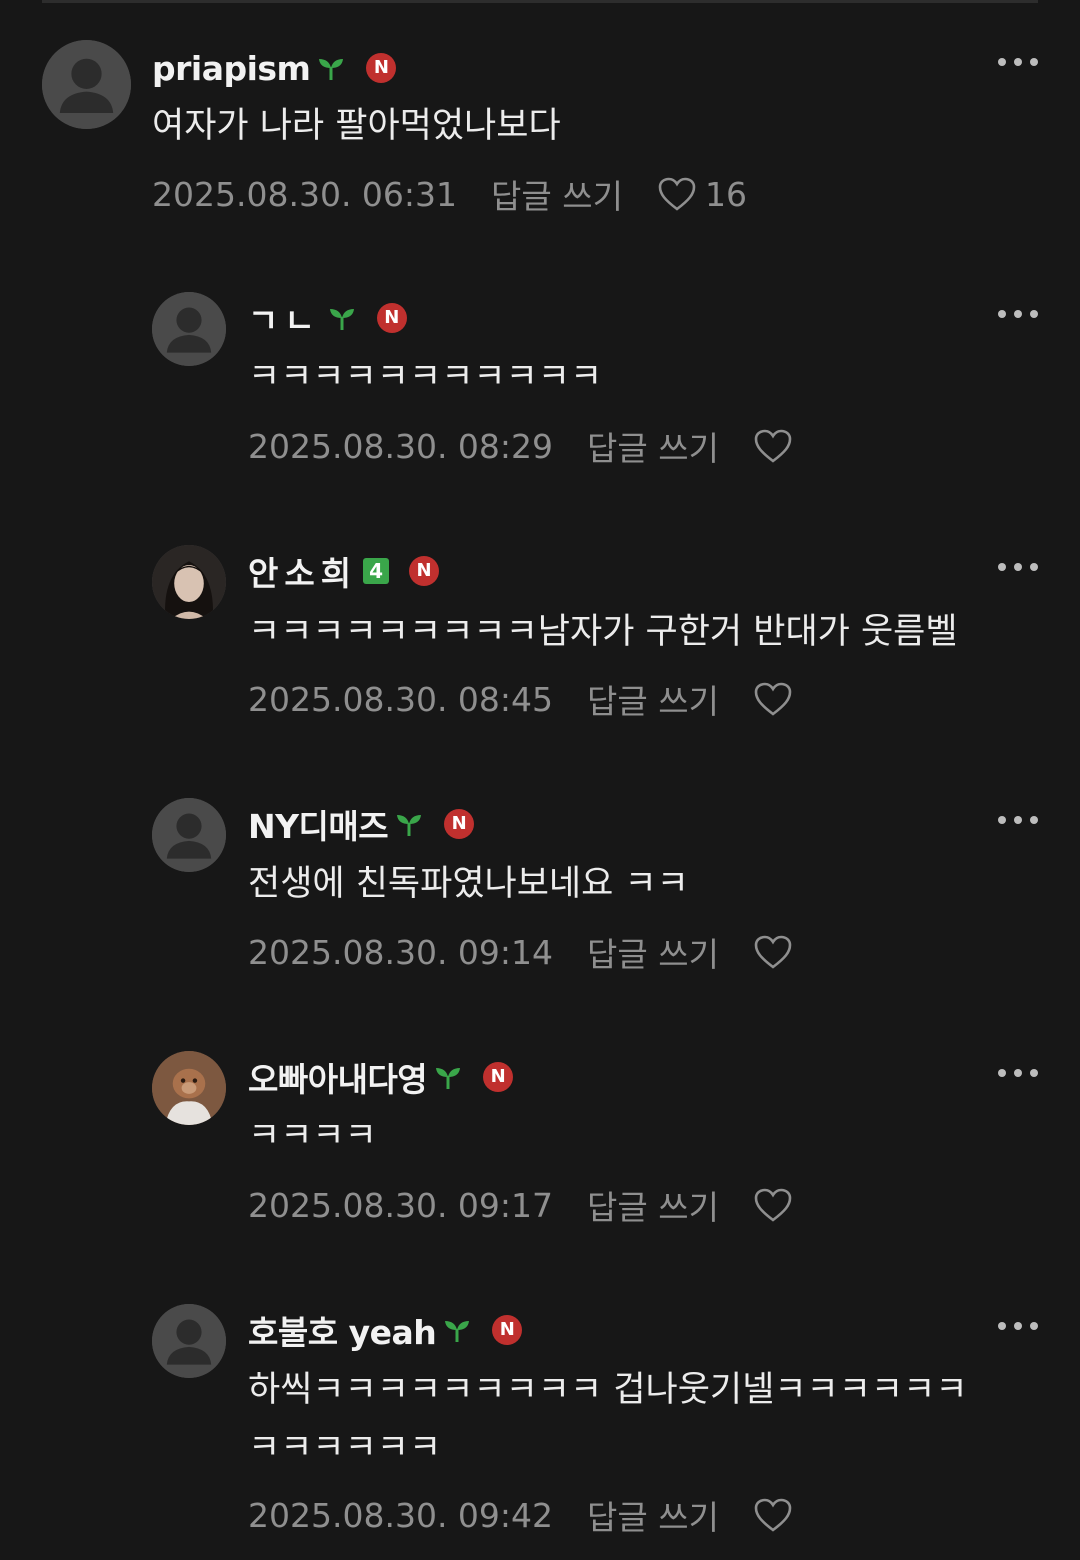 Image resolution: width=1080 pixels, height=1560 pixels. I want to click on comment-text: ㅋㅋㅋㅋㅋㅋㅋㅋㅋㅋㅋ, so click(425, 377).